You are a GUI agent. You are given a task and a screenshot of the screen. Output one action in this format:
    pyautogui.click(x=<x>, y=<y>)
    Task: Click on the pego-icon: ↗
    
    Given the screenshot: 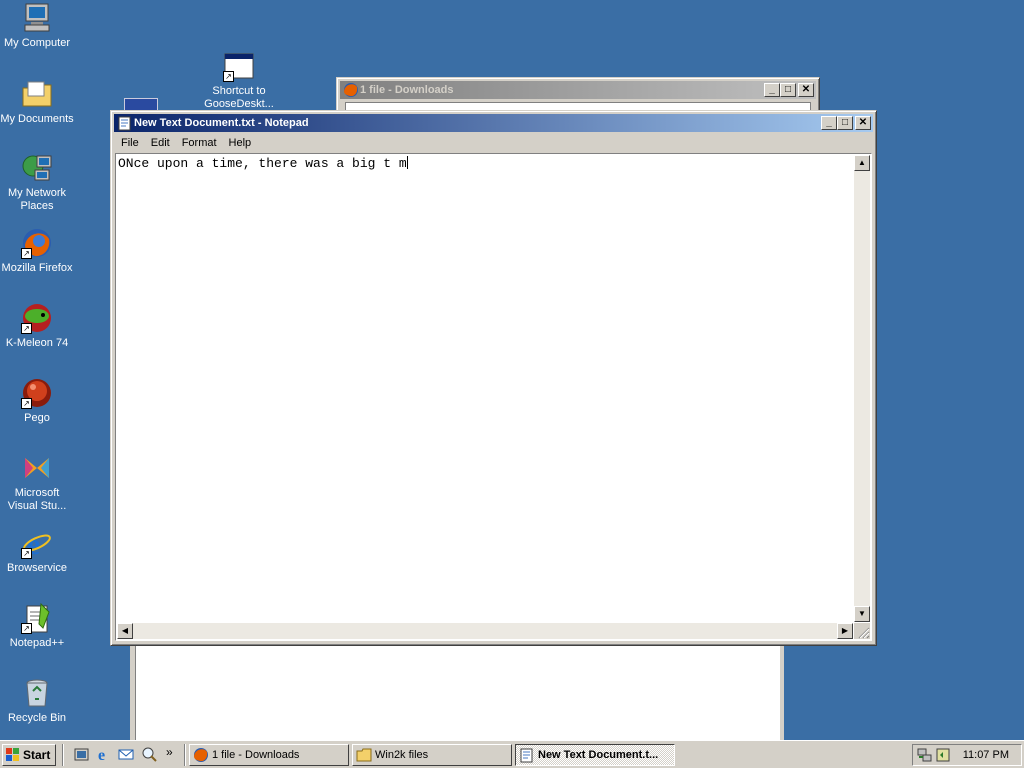 What is the action you would take?
    pyautogui.click(x=37, y=393)
    